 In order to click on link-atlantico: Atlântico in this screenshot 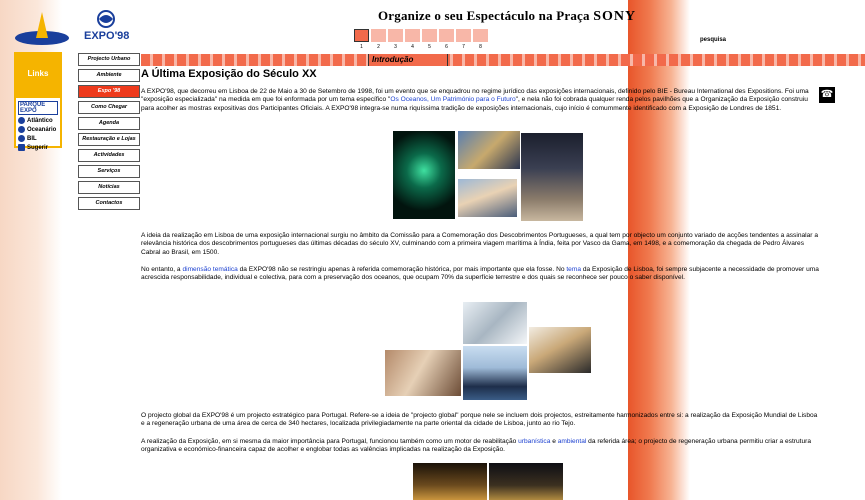, I will do `click(38, 120)`.